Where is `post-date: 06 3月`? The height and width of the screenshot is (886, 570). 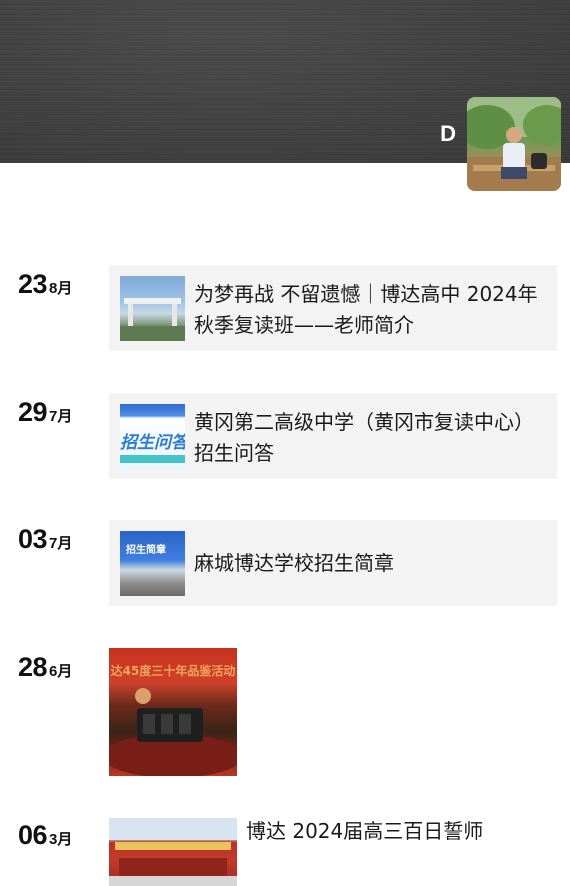 post-date: 06 3月 is located at coordinates (45, 835).